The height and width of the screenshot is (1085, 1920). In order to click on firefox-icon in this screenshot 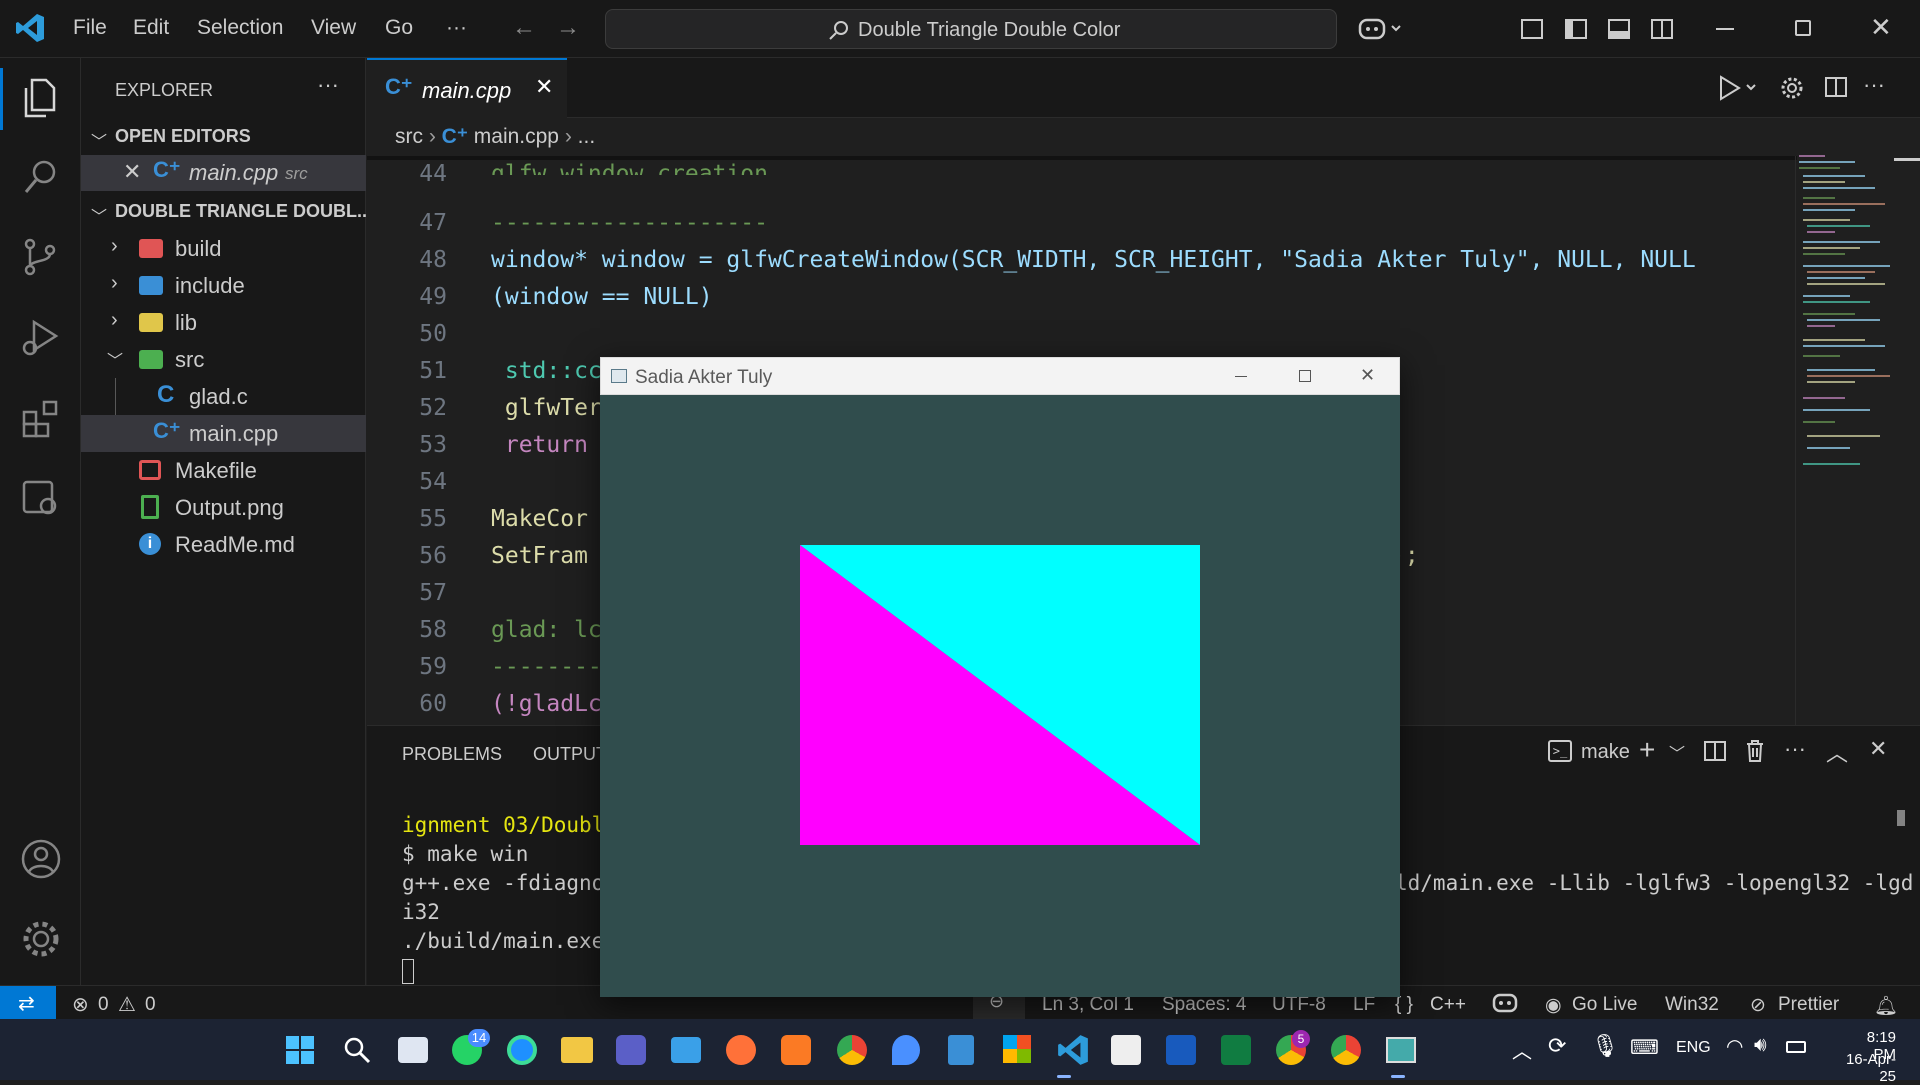, I will do `click(741, 1050)`.